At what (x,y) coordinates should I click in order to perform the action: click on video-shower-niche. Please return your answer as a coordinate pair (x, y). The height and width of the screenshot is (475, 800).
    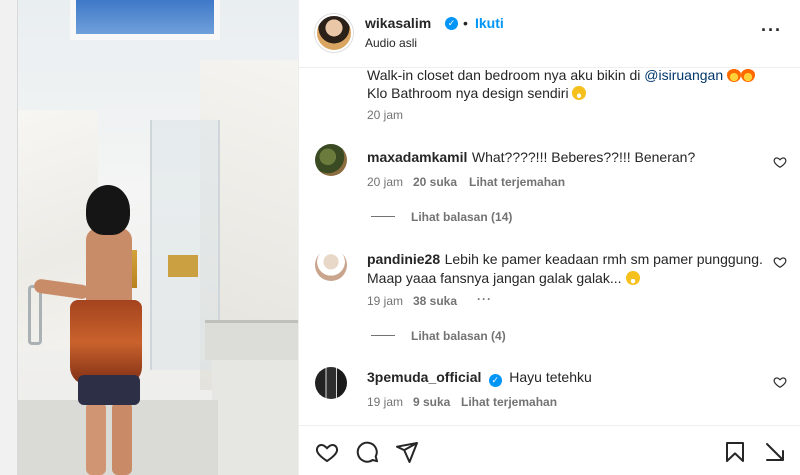
    Looking at the image, I should click on (183, 266).